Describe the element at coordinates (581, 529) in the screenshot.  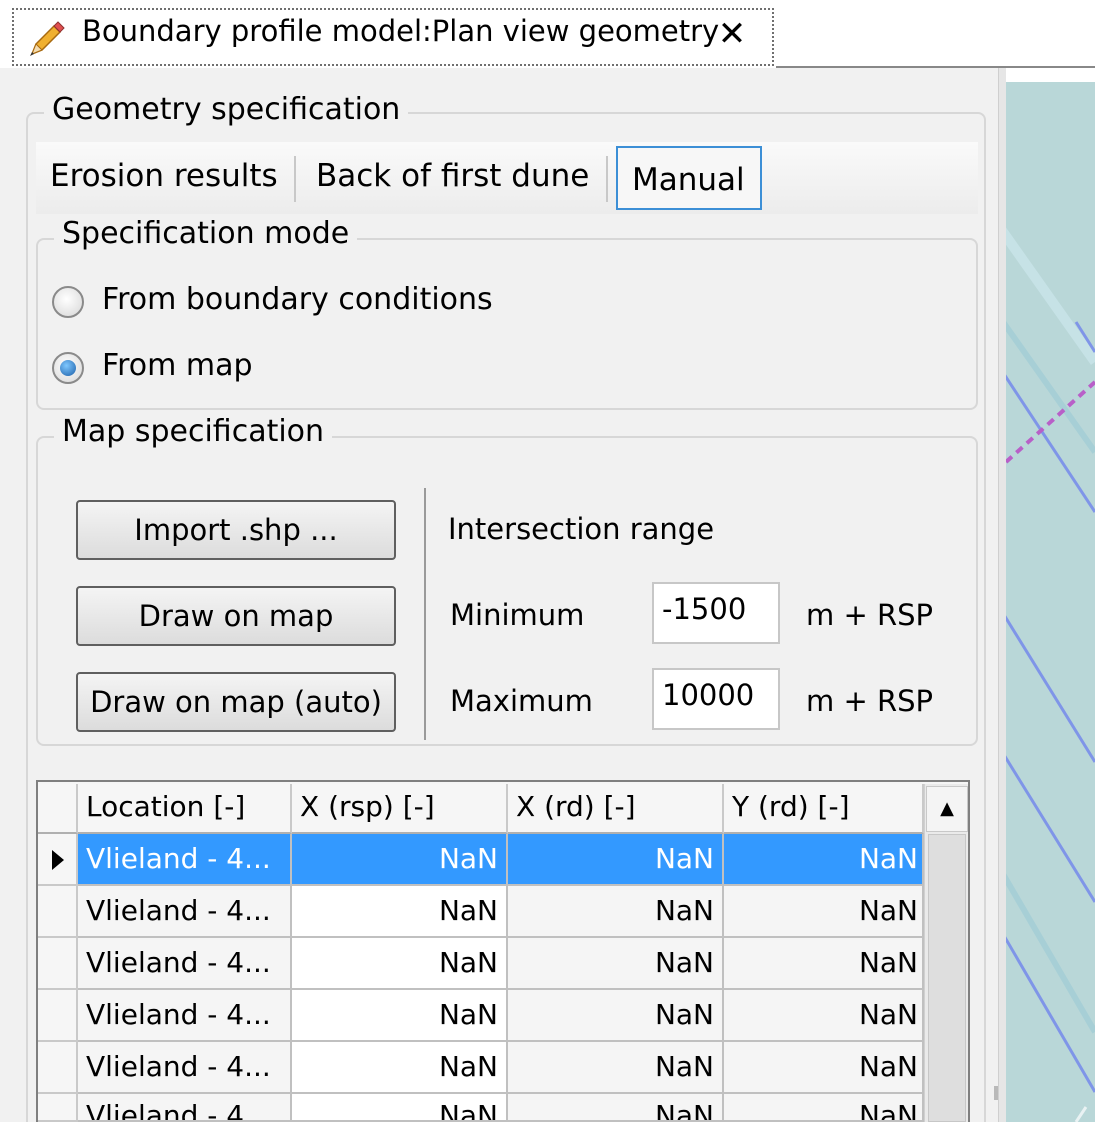
I see `intersection-range-title: Intersection range` at that location.